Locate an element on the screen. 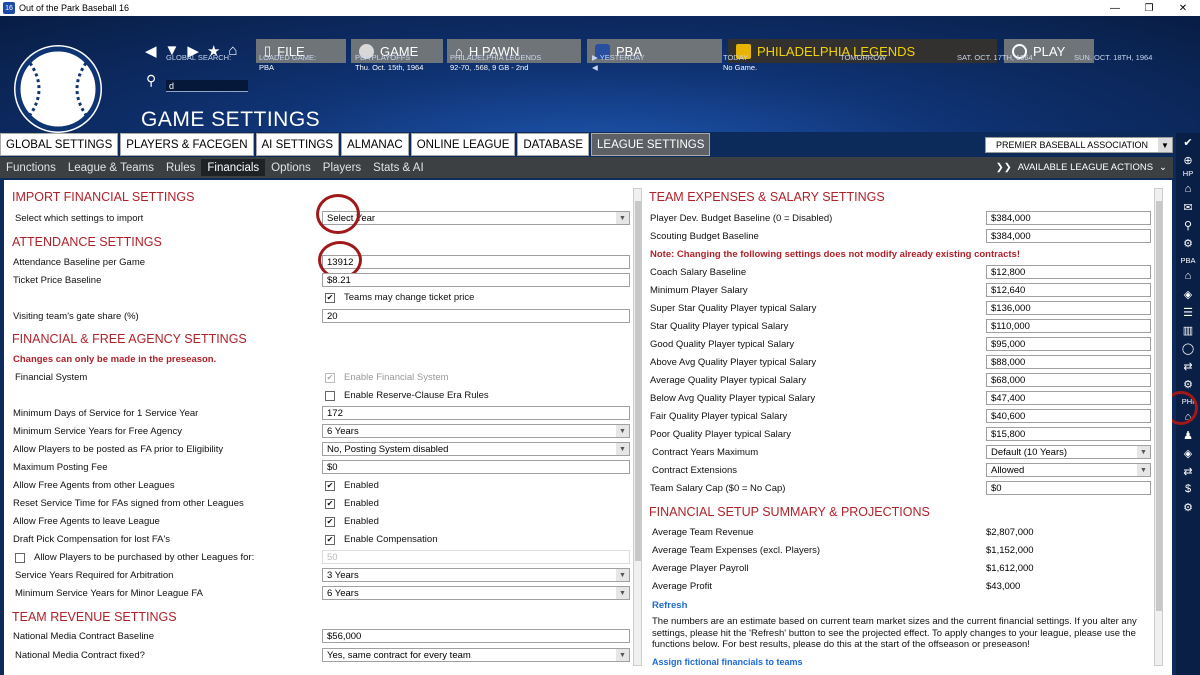  league-actions-menu: ❯❯ AVAILABLE LEAGUE ACTIONS ⌄ is located at coordinates (1081, 167).